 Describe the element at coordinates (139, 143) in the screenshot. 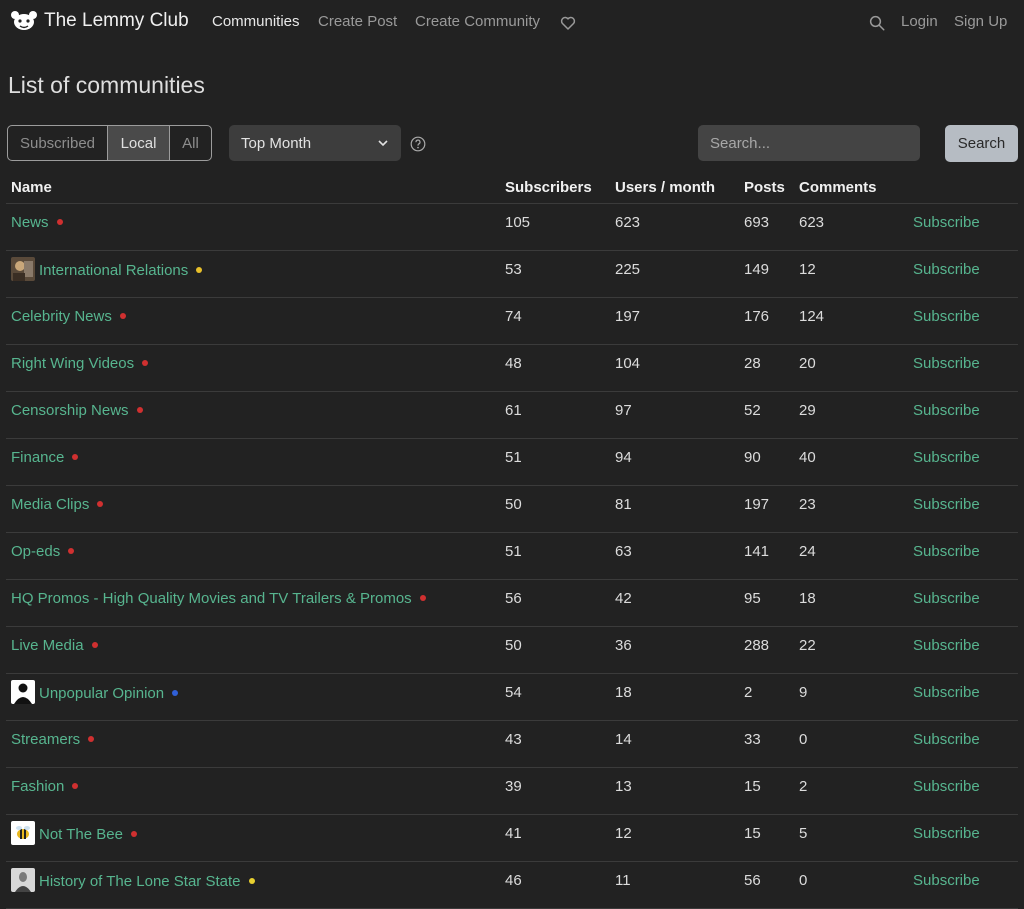

I see `listing-local-button: Local` at that location.